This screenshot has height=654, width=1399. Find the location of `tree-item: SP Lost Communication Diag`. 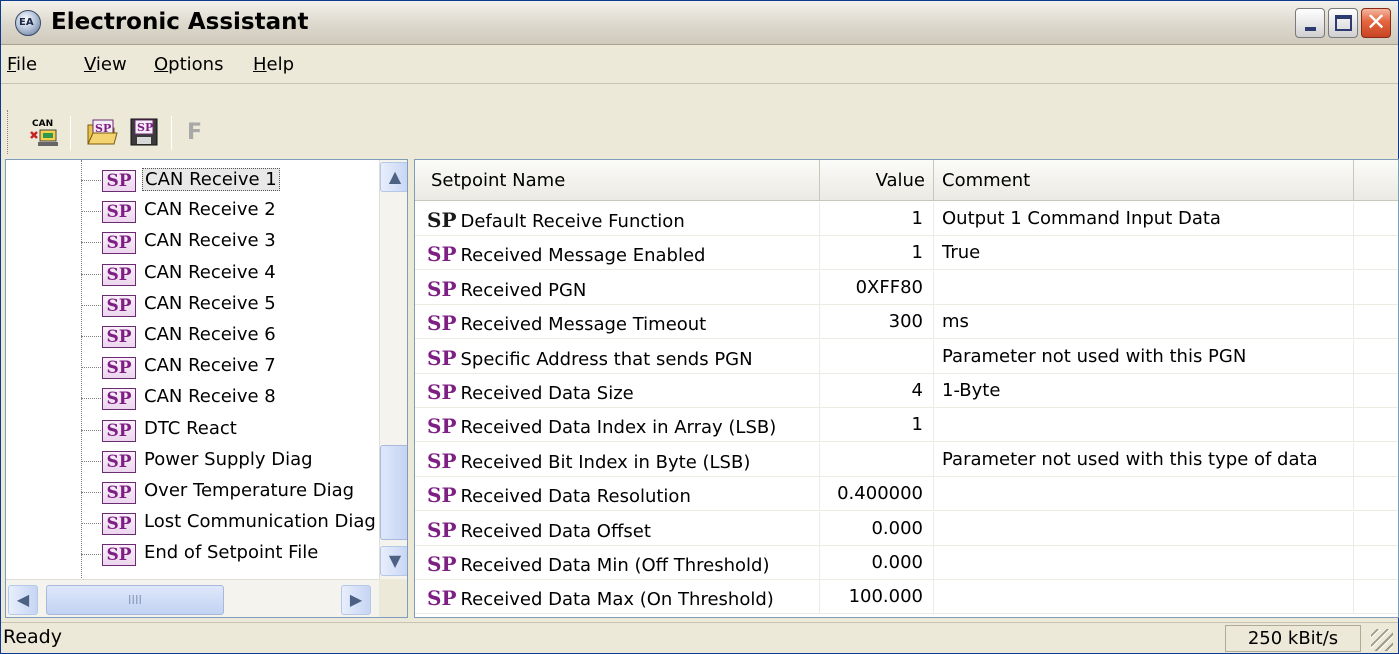

tree-item: SP Lost Communication Diag is located at coordinates (196, 523).